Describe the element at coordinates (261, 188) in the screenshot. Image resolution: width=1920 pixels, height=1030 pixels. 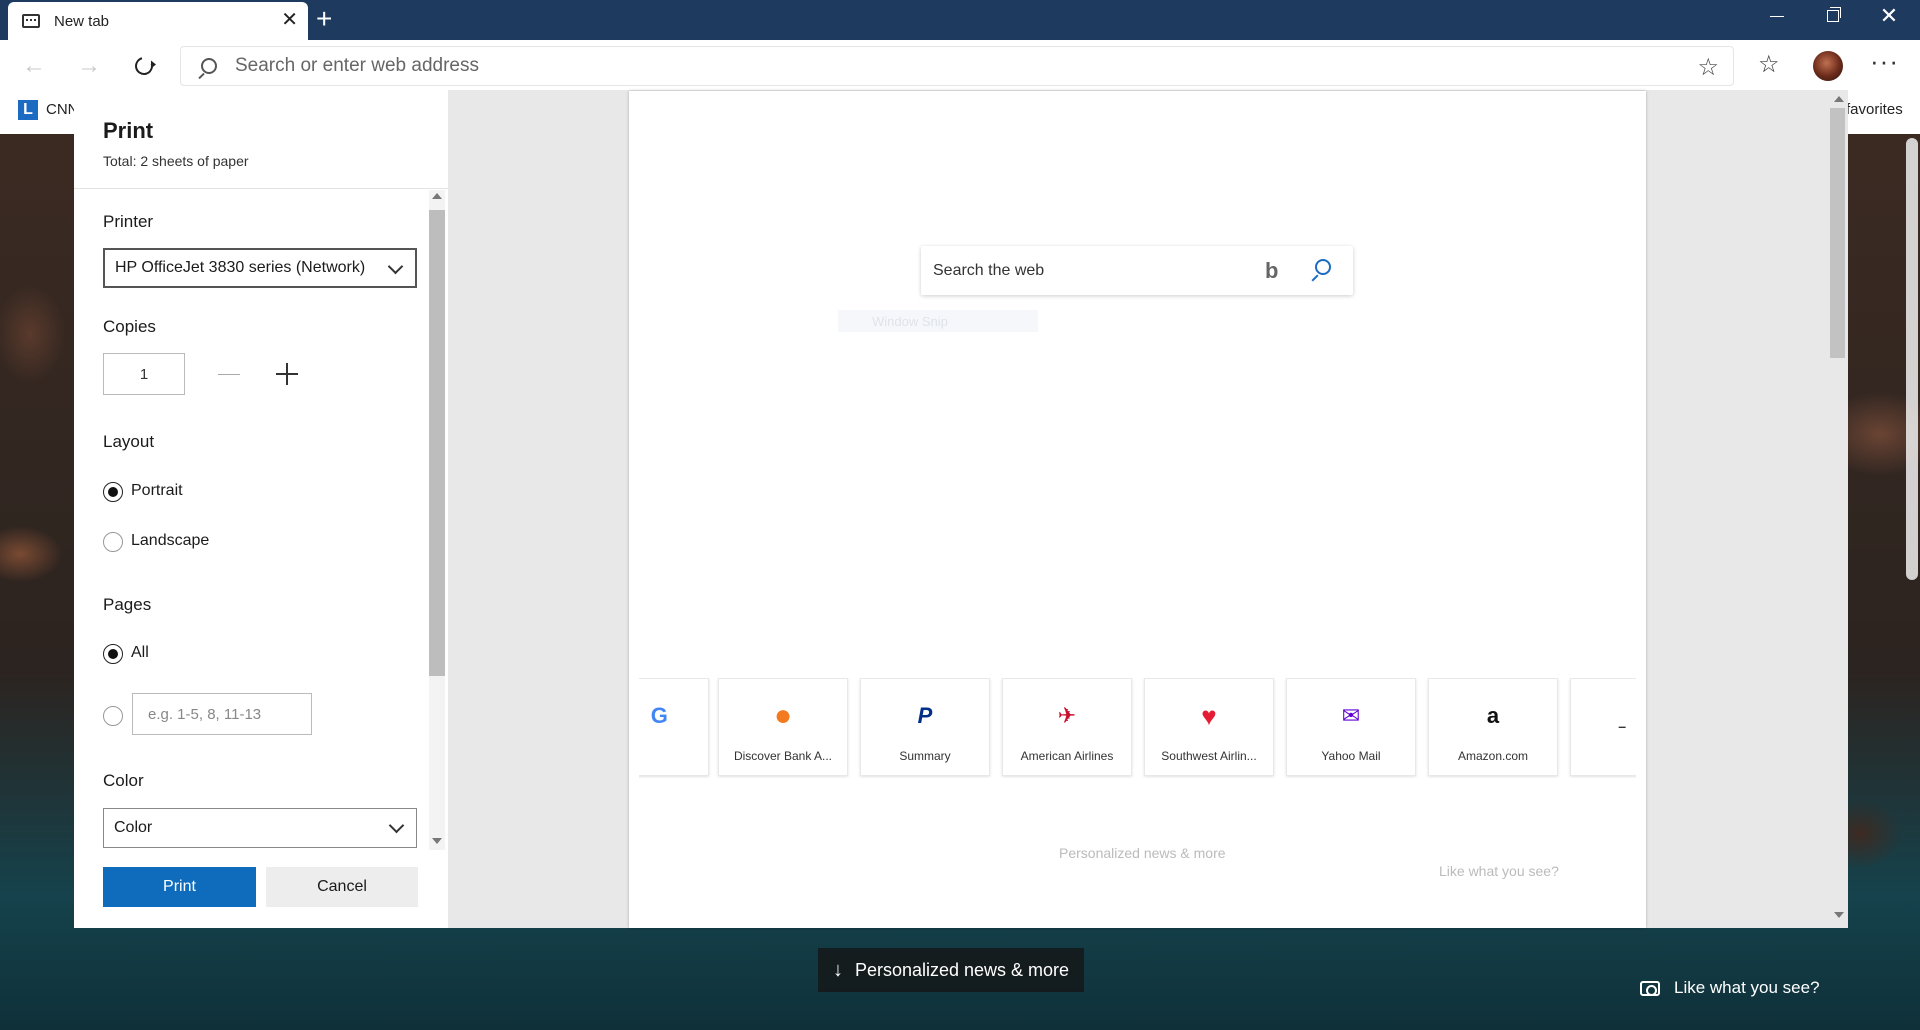
I see `panel-divider` at that location.